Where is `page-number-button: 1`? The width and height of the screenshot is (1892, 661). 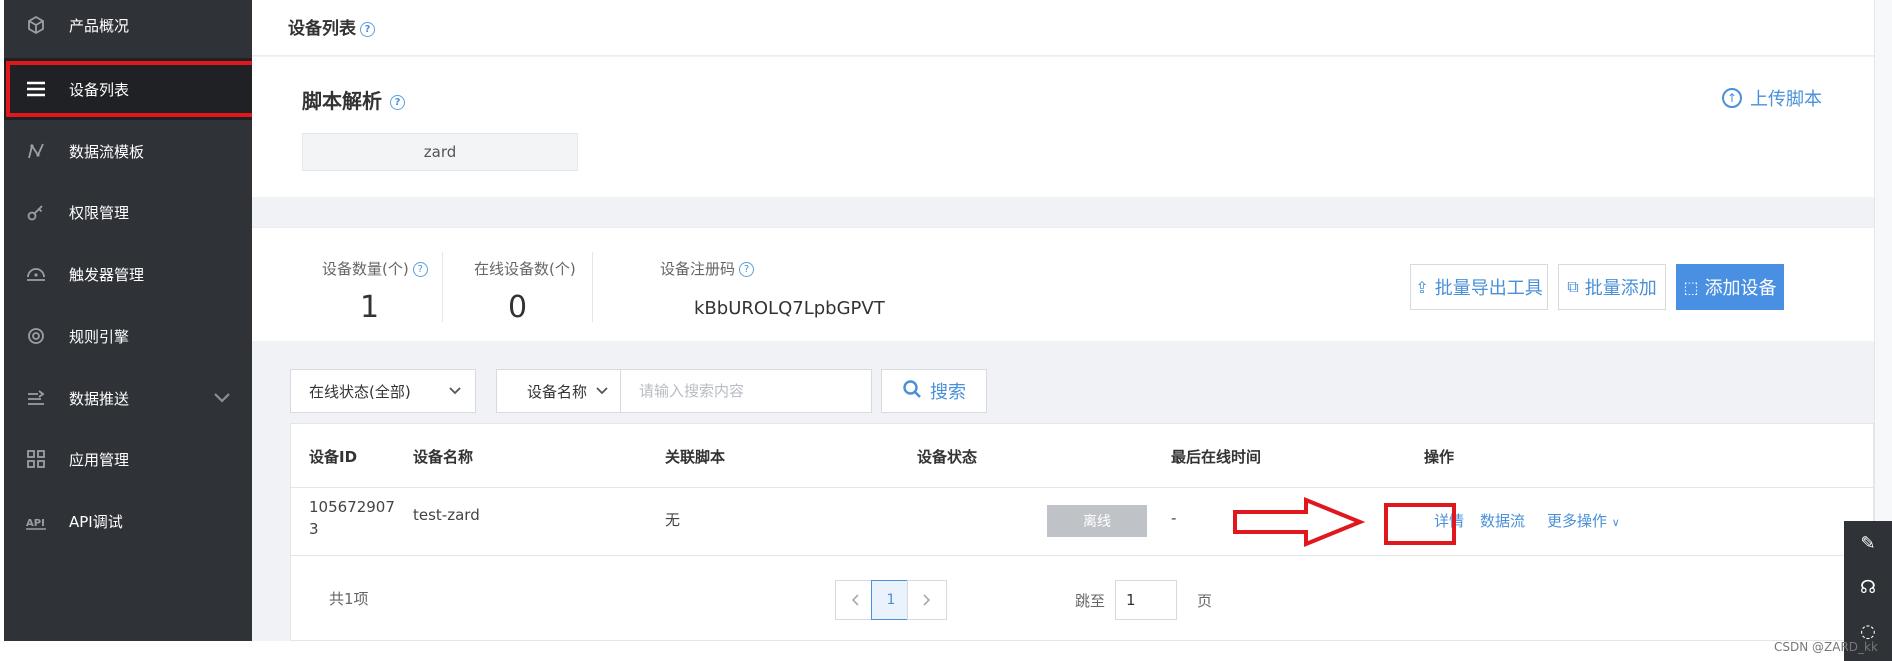 page-number-button: 1 is located at coordinates (891, 600).